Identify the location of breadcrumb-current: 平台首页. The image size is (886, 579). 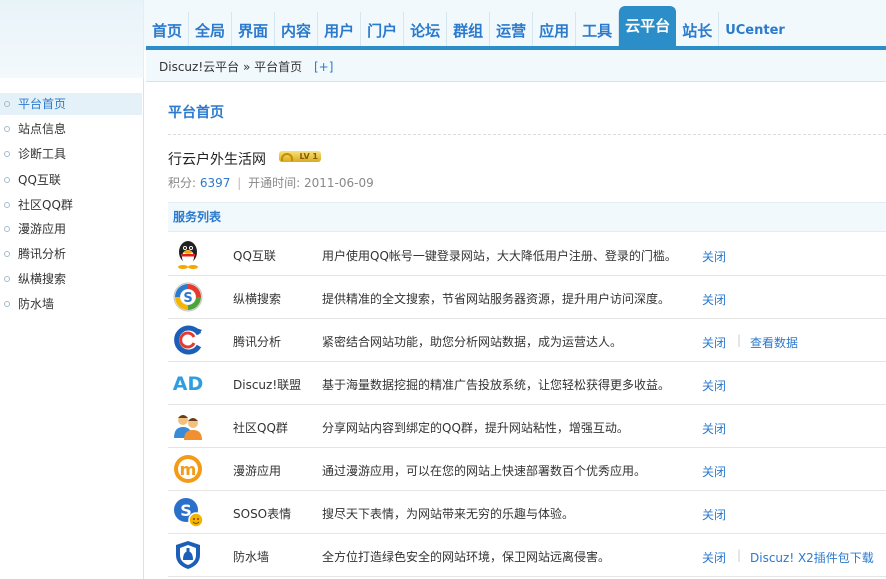
(278, 67).